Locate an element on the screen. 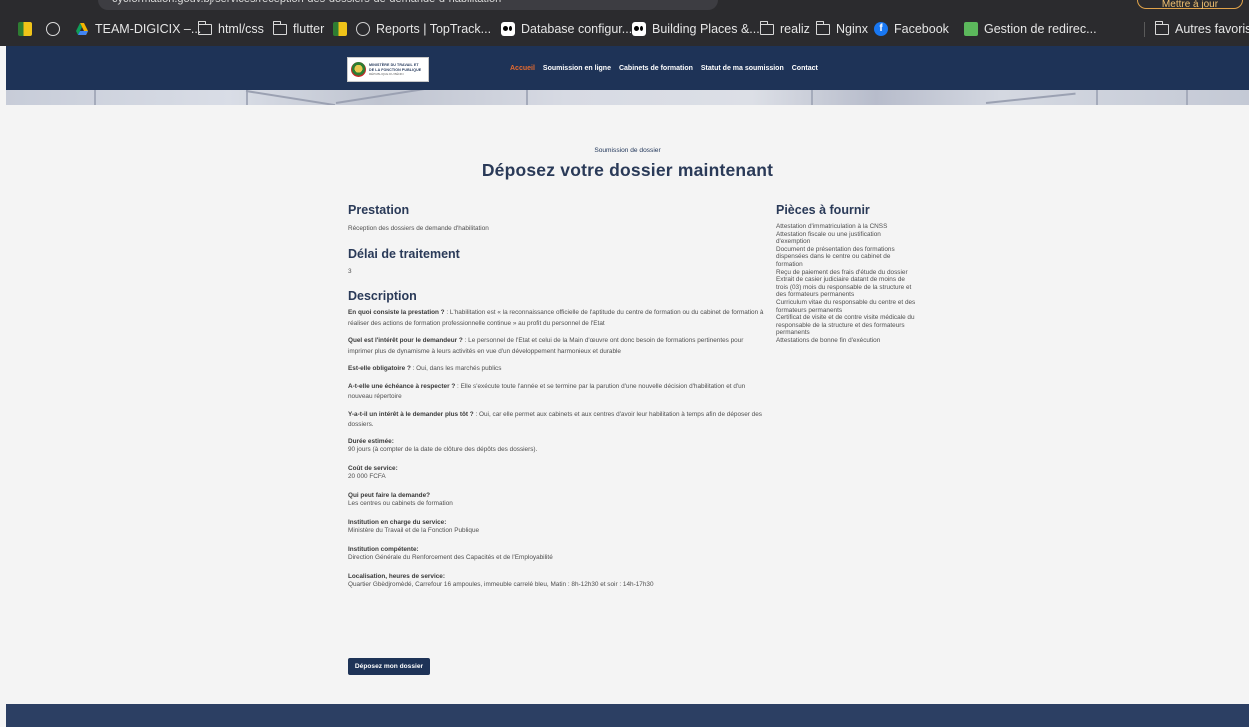  detail-value: 20 000 FCFA is located at coordinates (367, 476).